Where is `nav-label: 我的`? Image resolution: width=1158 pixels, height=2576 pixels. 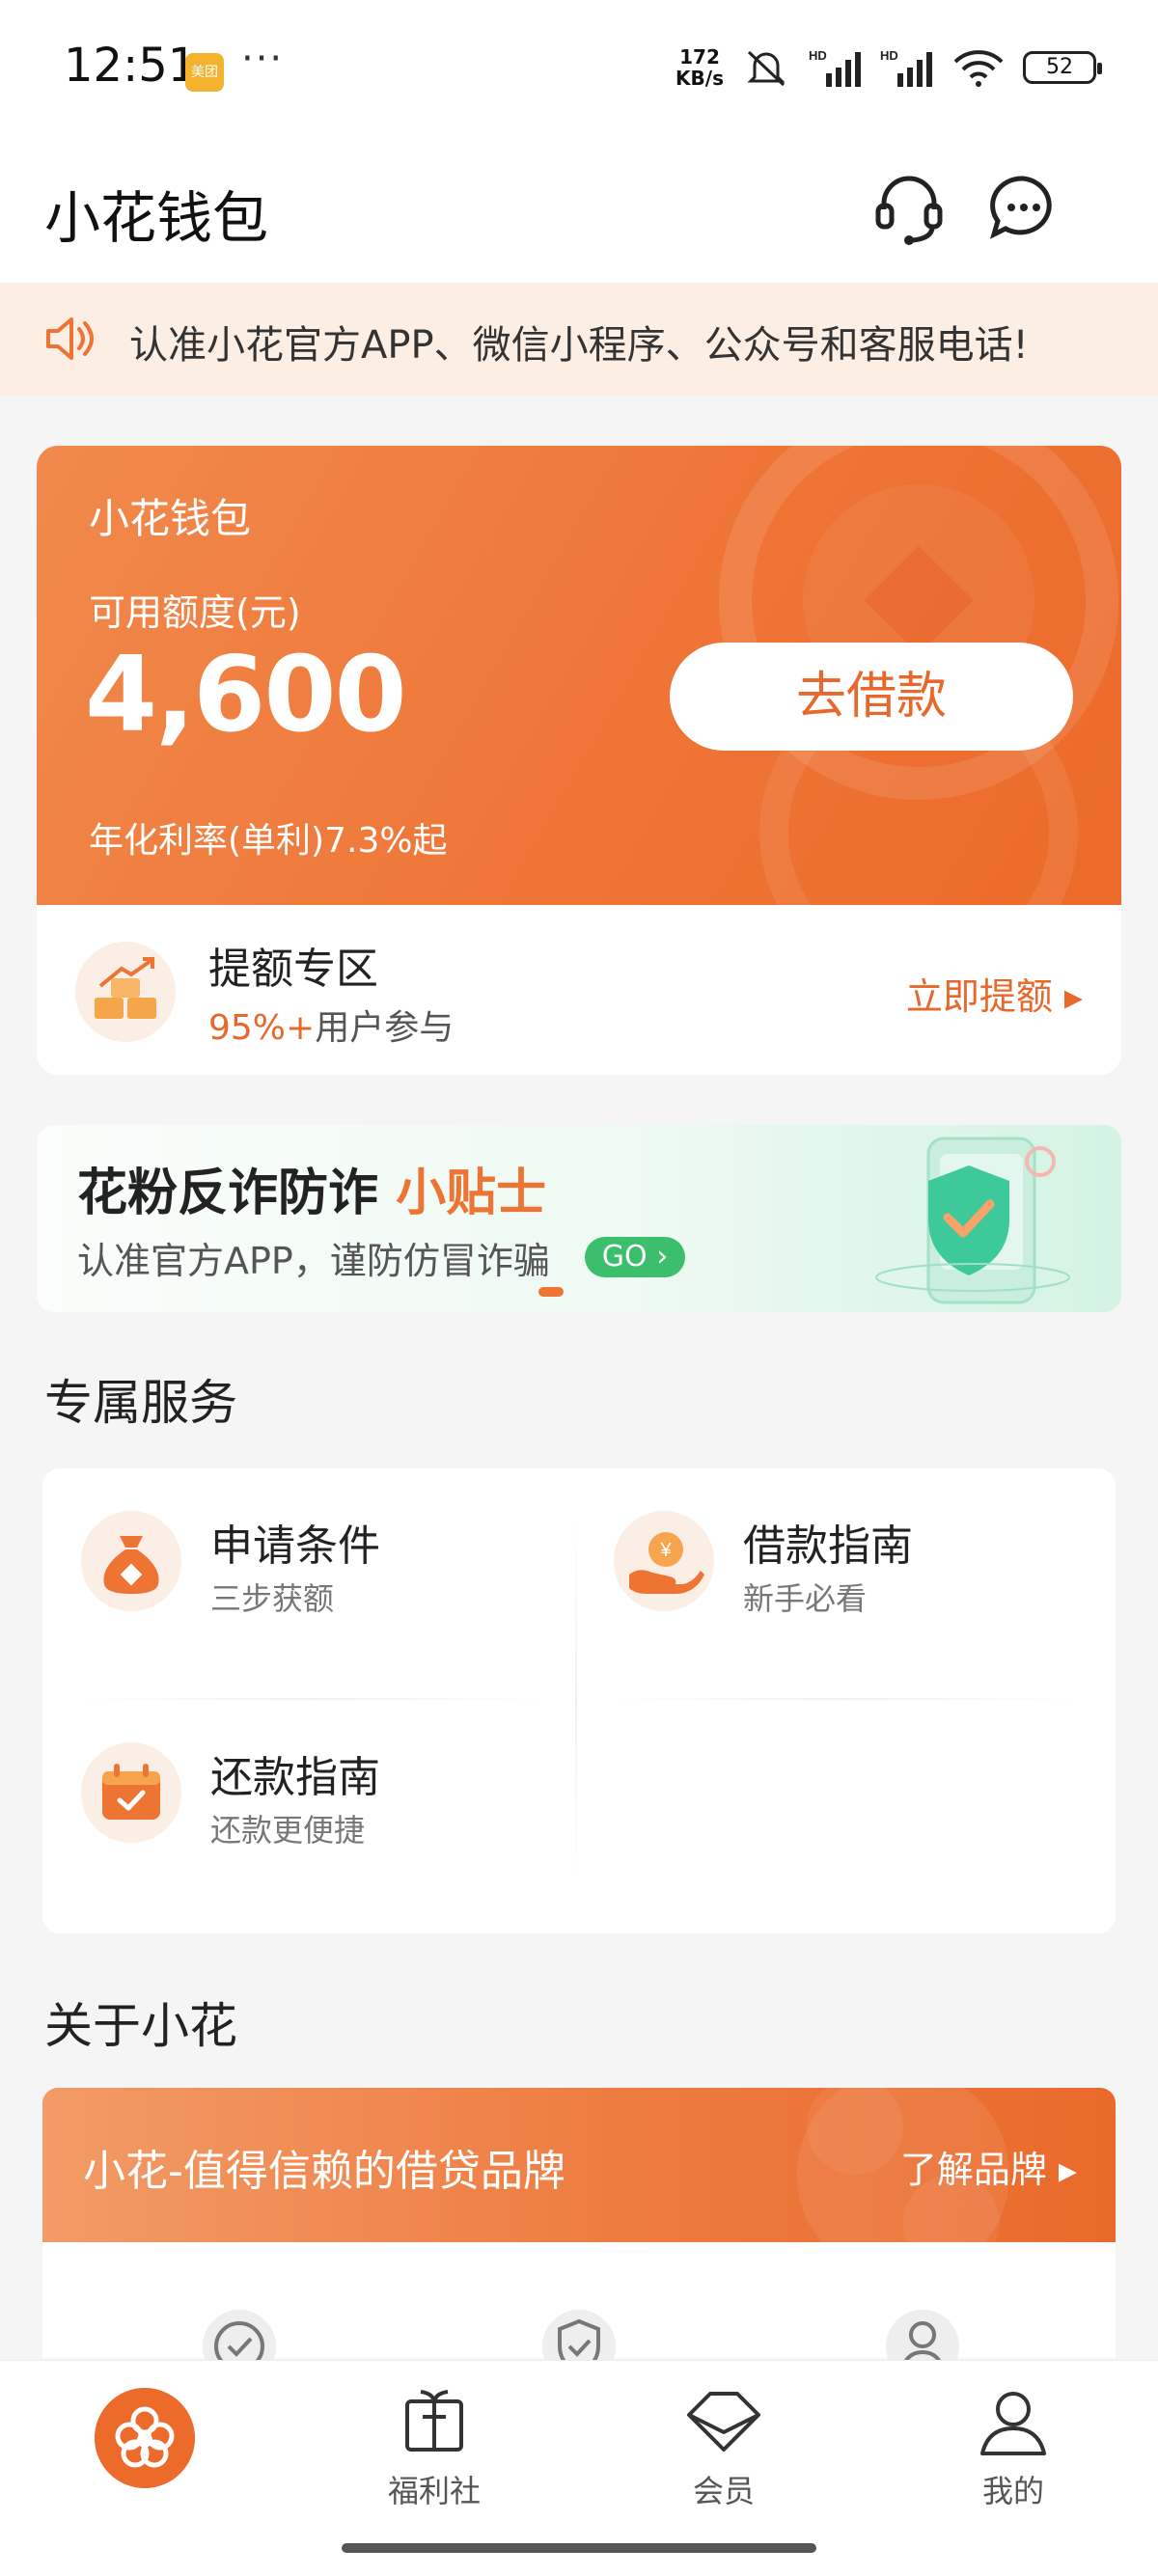
nav-label: 我的 is located at coordinates (1012, 2491).